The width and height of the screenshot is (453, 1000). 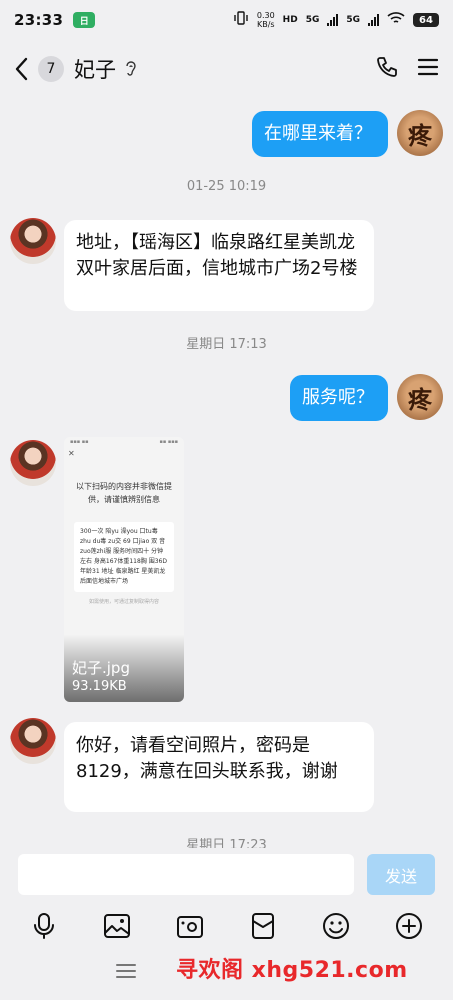 What do you see at coordinates (396, 20) in the screenshot?
I see `wifi-icon` at bounding box center [396, 20].